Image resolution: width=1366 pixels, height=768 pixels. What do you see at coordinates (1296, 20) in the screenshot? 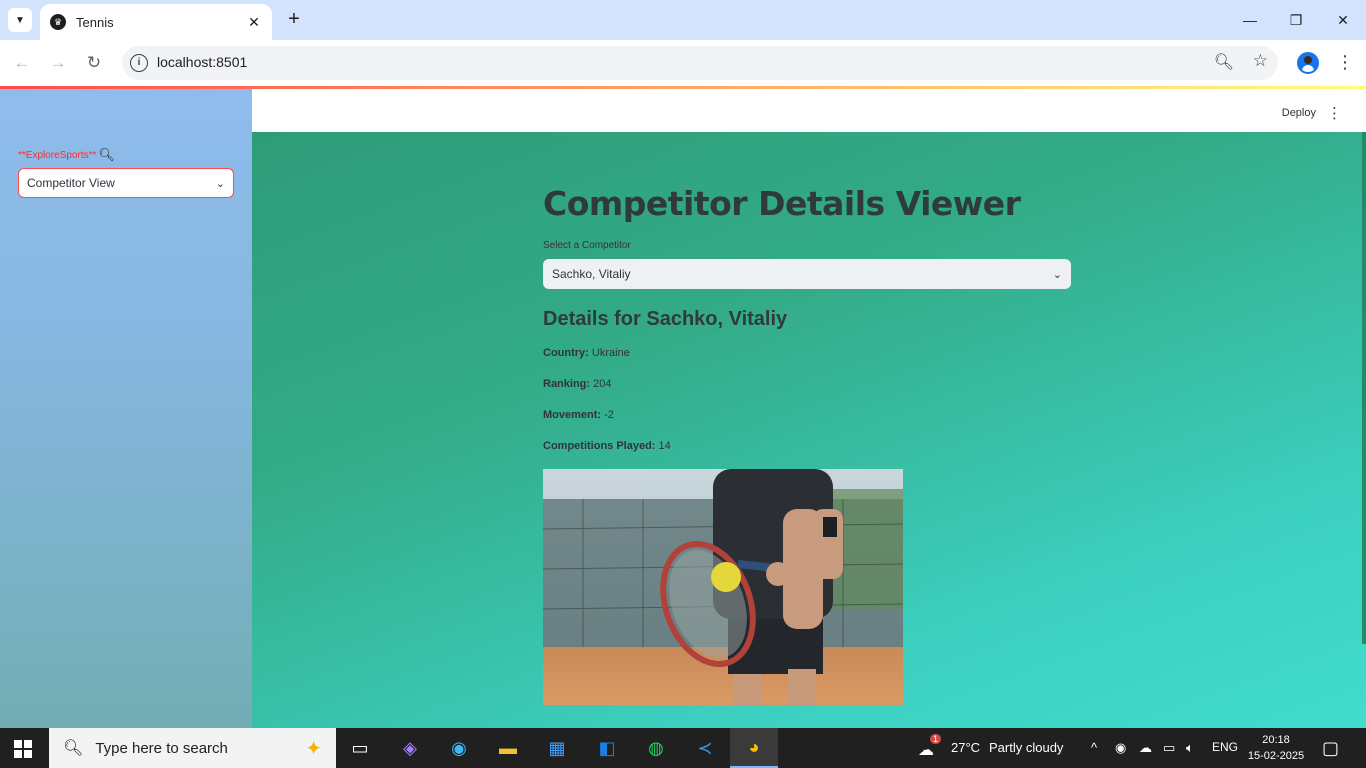
I see `restore-icon: ❐` at bounding box center [1296, 20].